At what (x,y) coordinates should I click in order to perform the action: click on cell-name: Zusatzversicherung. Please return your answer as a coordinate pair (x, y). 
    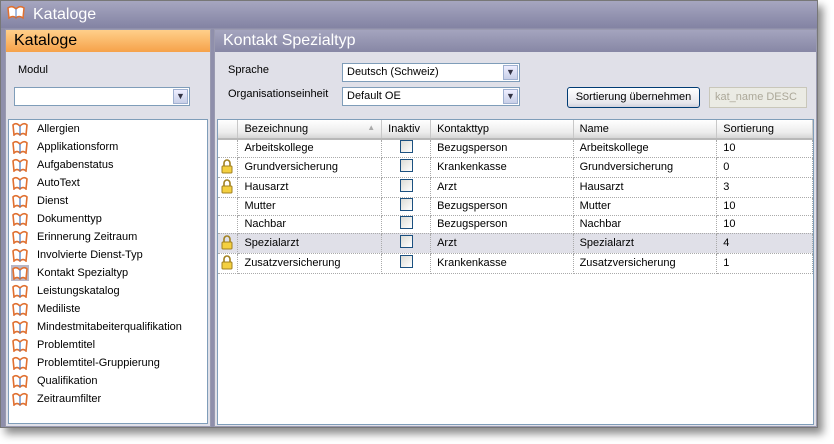
    Looking at the image, I should click on (645, 263).